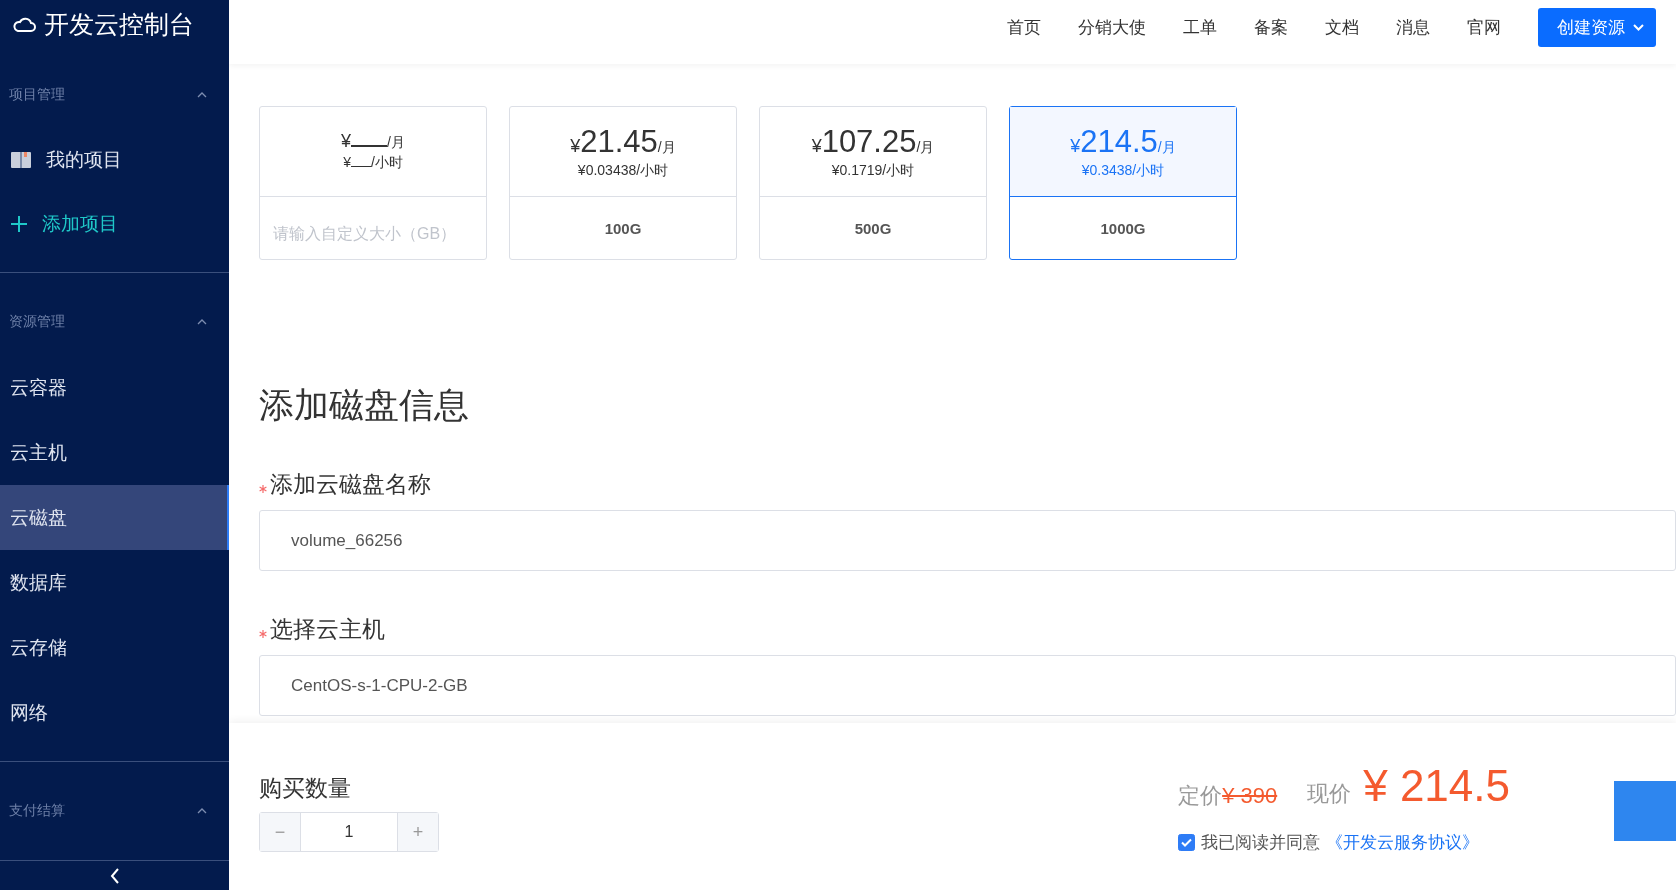 This screenshot has height=890, width=1676. I want to click on nav-link: 文档, so click(1342, 27).